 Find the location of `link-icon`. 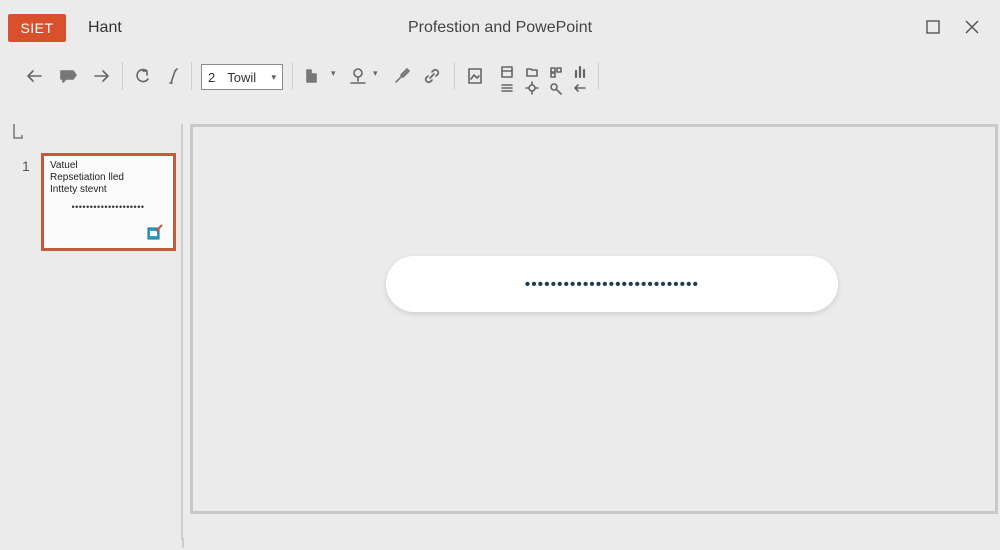

link-icon is located at coordinates (432, 76).